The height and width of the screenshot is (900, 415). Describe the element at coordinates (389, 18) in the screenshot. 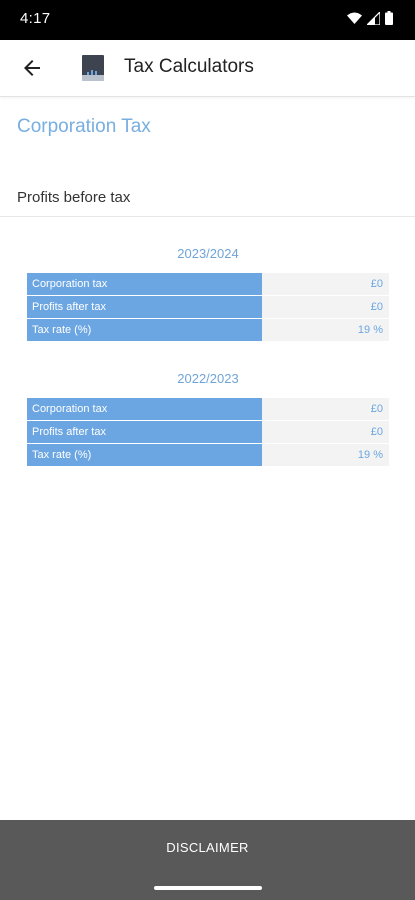

I see `battery-icon` at that location.